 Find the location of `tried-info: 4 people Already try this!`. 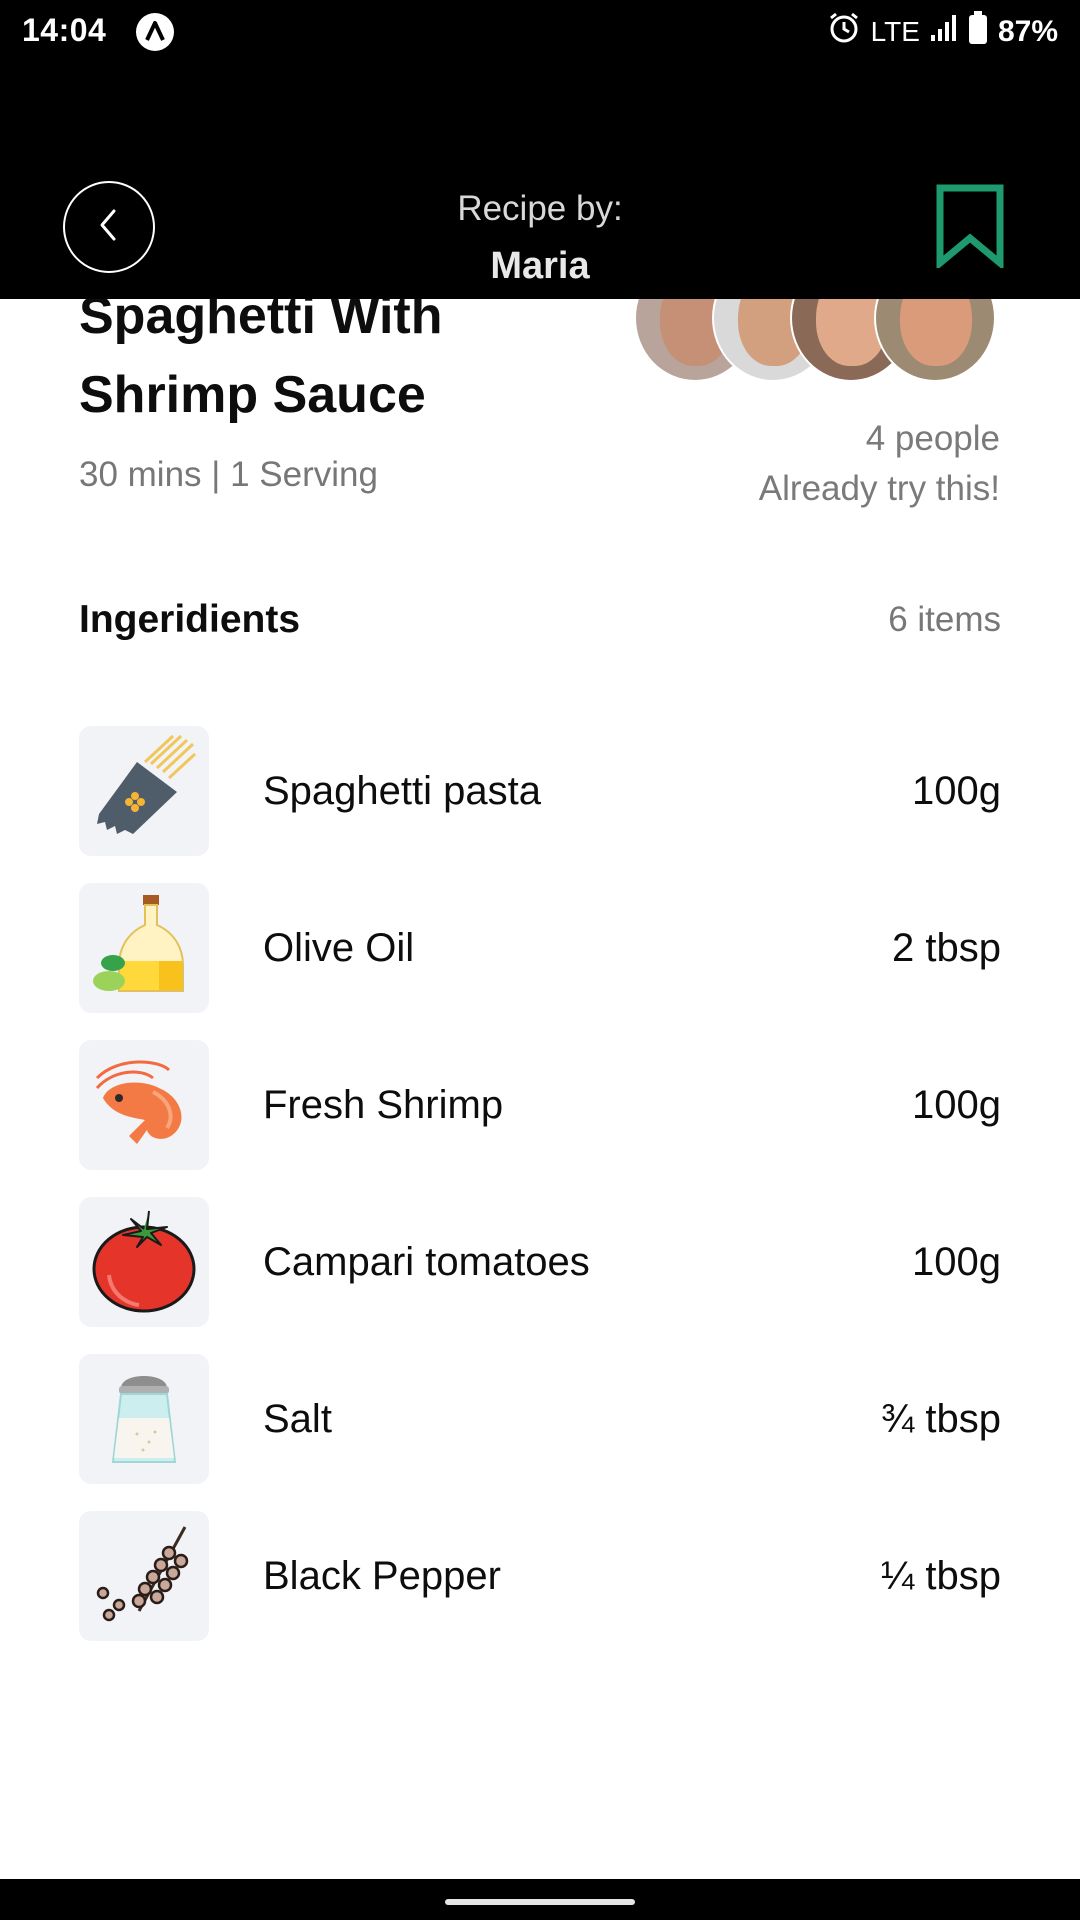

tried-info: 4 people Already try this! is located at coordinates (879, 464).